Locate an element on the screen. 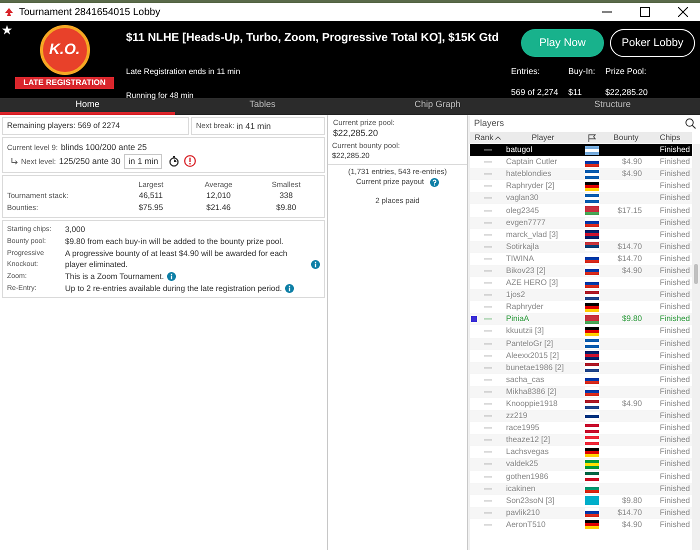 Image resolution: width=700 pixels, height=550 pixels. stat-value: $22,285.20 is located at coordinates (626, 92).